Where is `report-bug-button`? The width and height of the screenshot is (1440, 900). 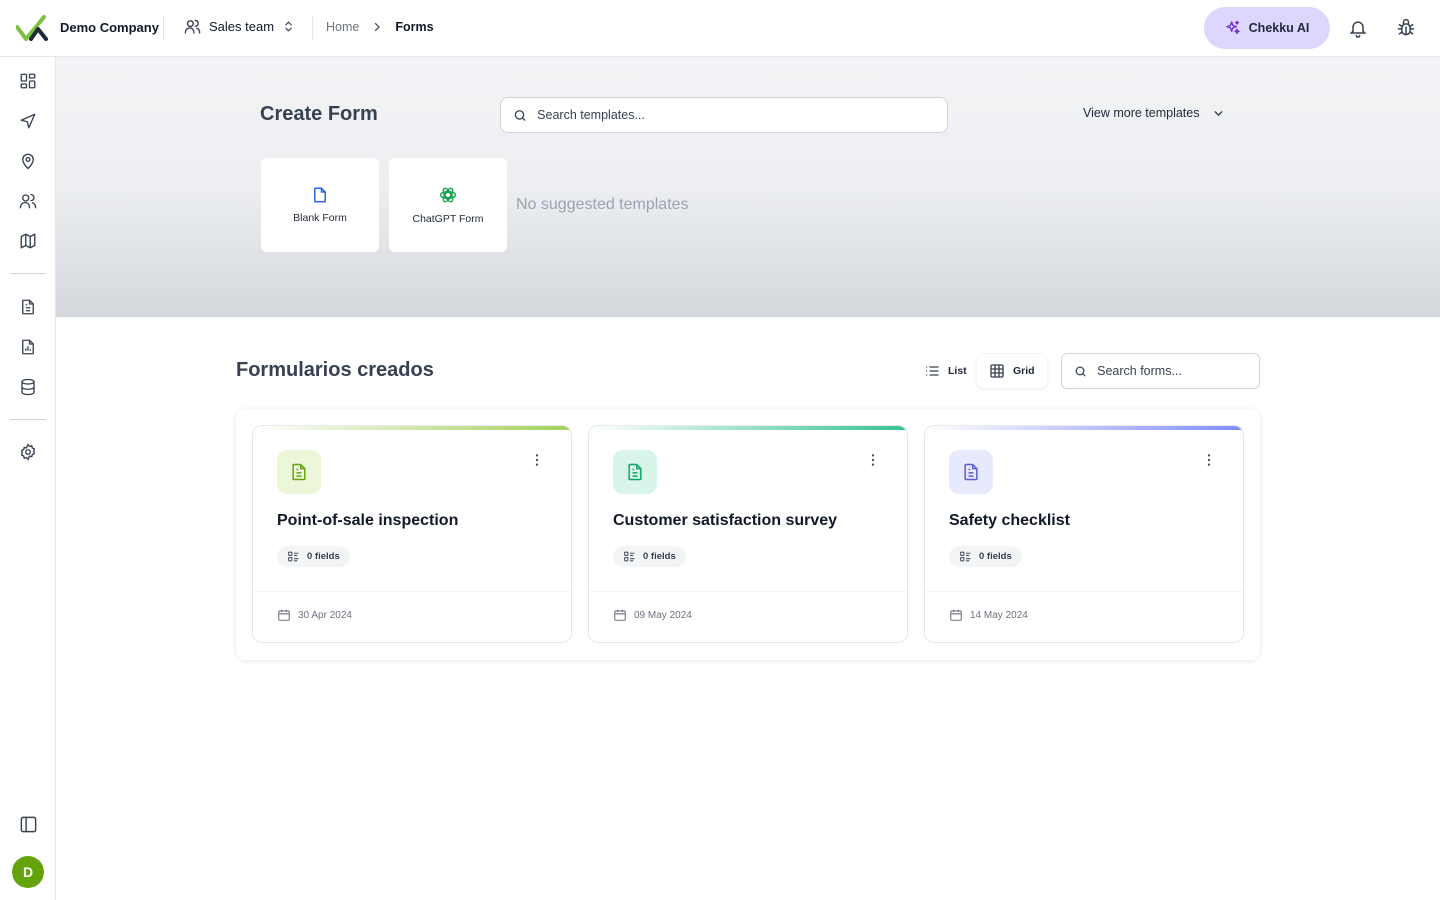
report-bug-button is located at coordinates (1406, 28).